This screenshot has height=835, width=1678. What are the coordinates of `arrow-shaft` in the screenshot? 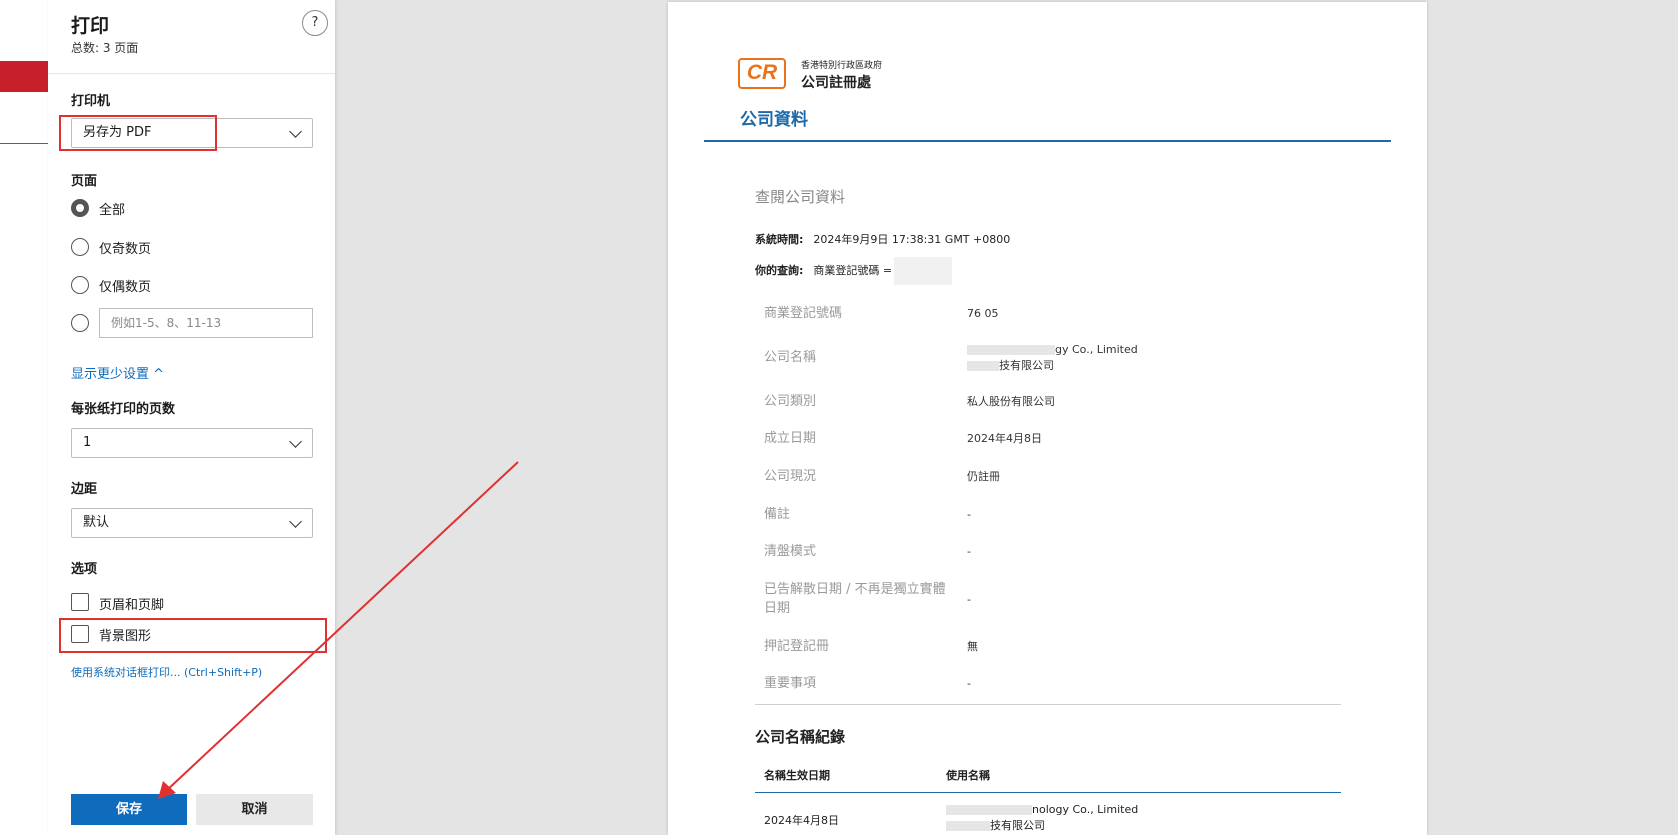 It's located at (342, 626).